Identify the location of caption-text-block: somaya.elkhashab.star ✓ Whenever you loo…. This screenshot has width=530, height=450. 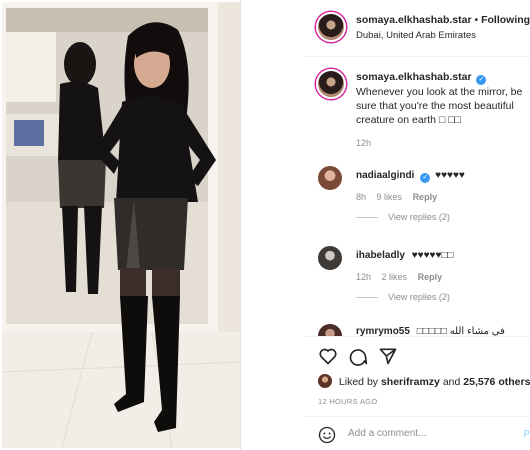
(443, 98).